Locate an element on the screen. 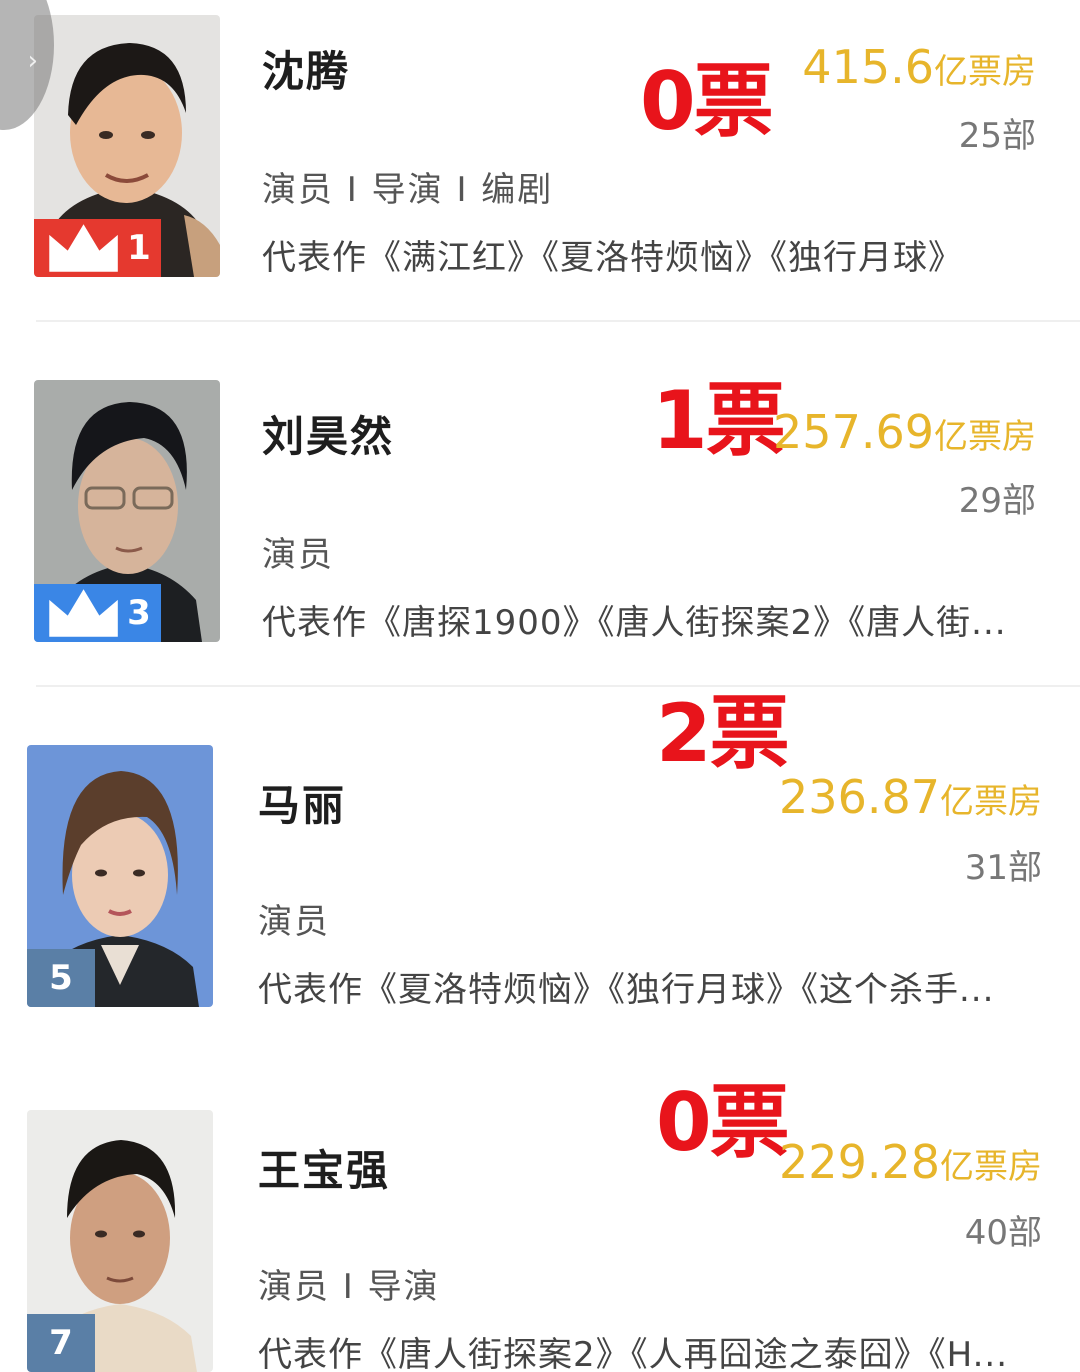 This screenshot has width=1080, height=1372. chevron-right-icon: › is located at coordinates (32, 61).